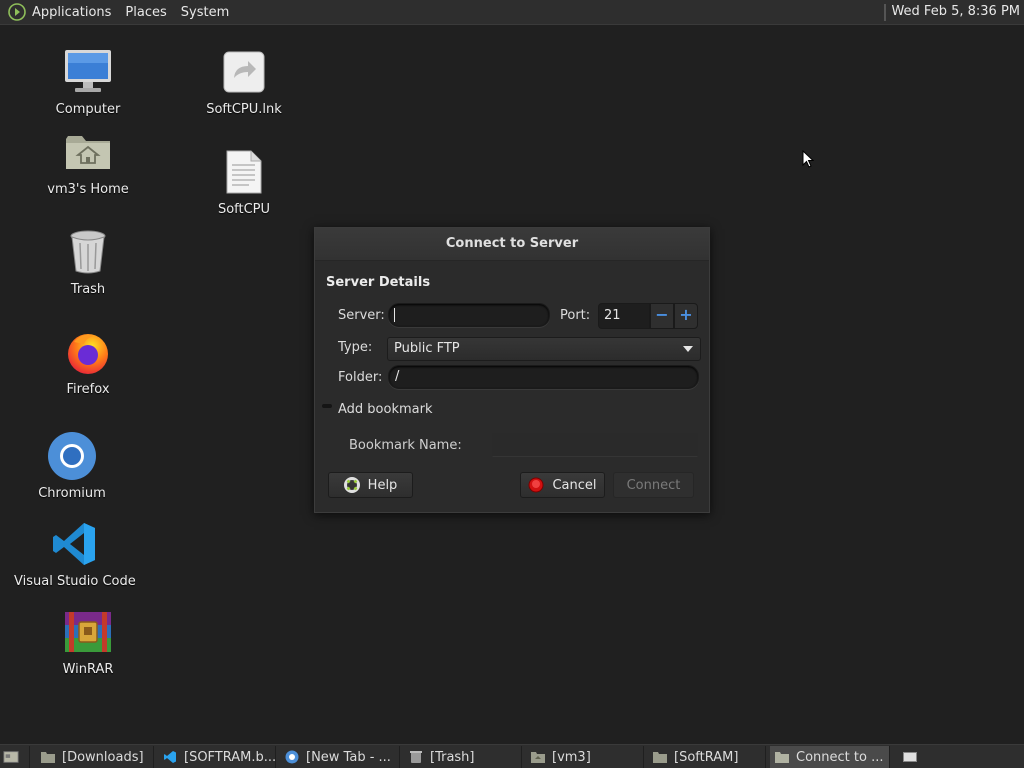  I want to click on desktop-icon-softcpu: SoftCPU, so click(244, 181).